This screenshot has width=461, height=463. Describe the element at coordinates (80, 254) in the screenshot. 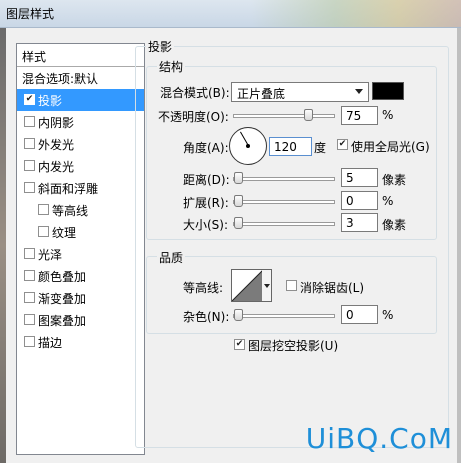

I see `sidebar-item-satin: 光泽` at that location.